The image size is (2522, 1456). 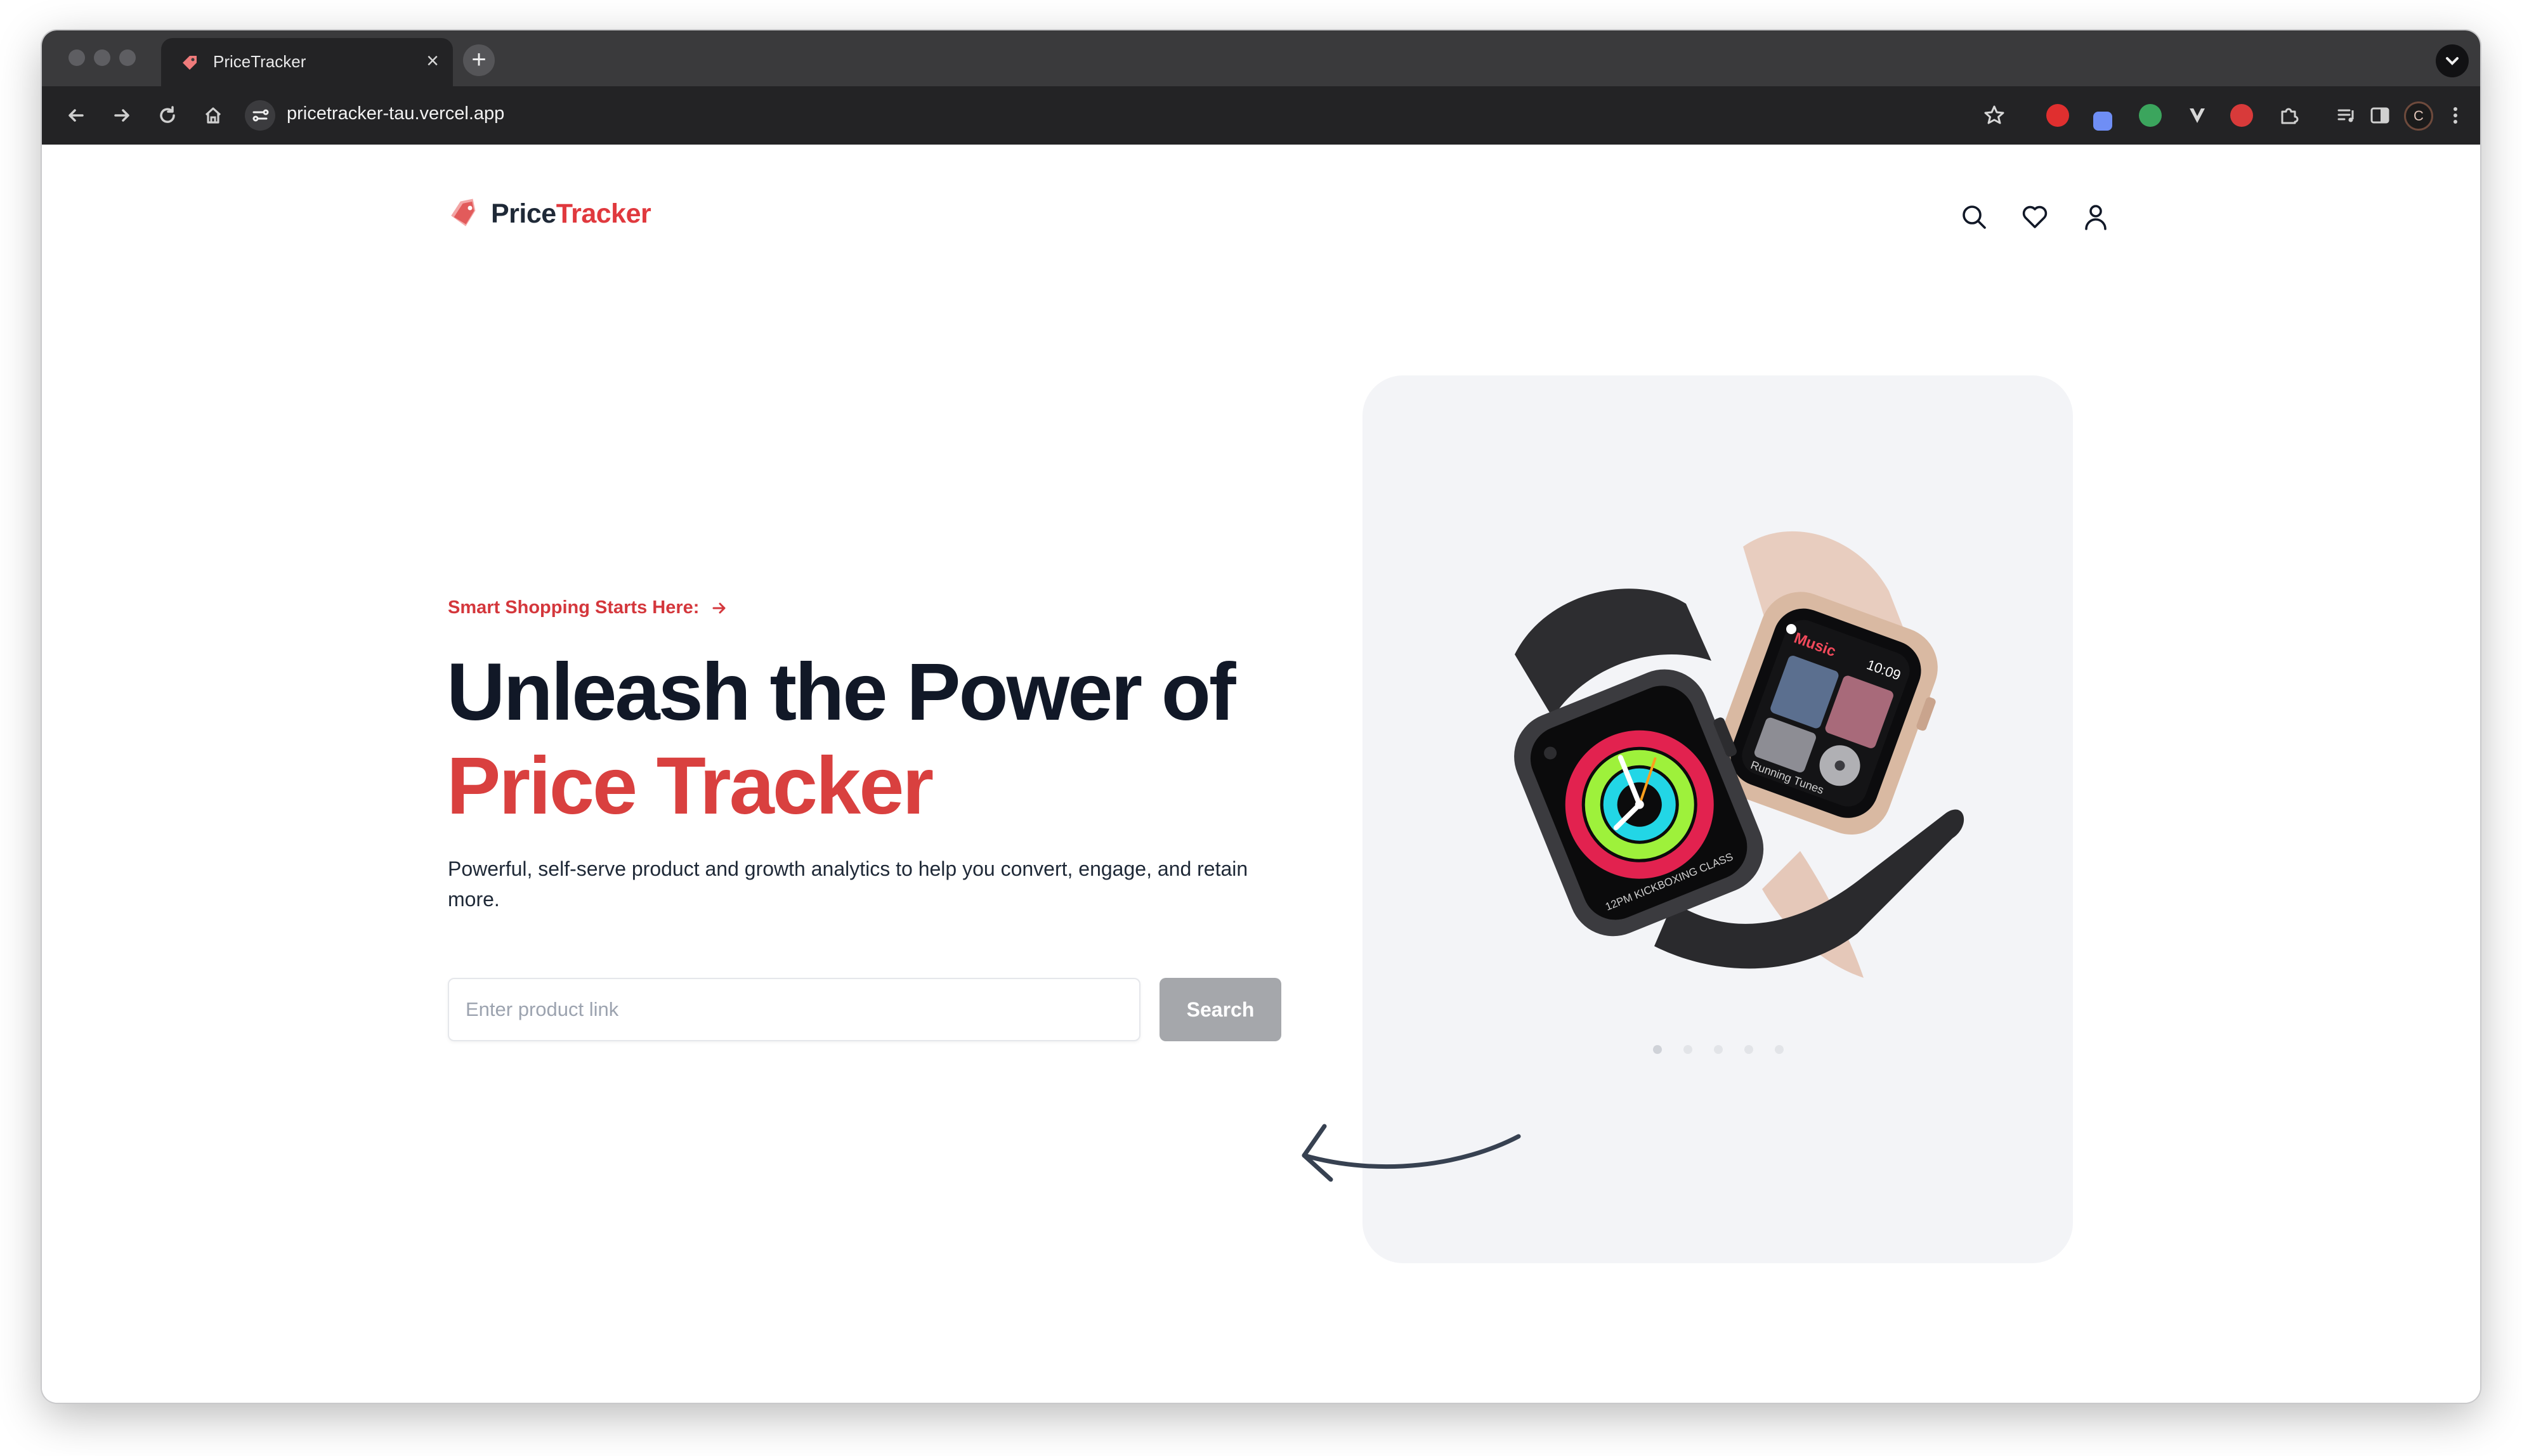 What do you see at coordinates (463, 212) in the screenshot?
I see `price-tag-logo-icon` at bounding box center [463, 212].